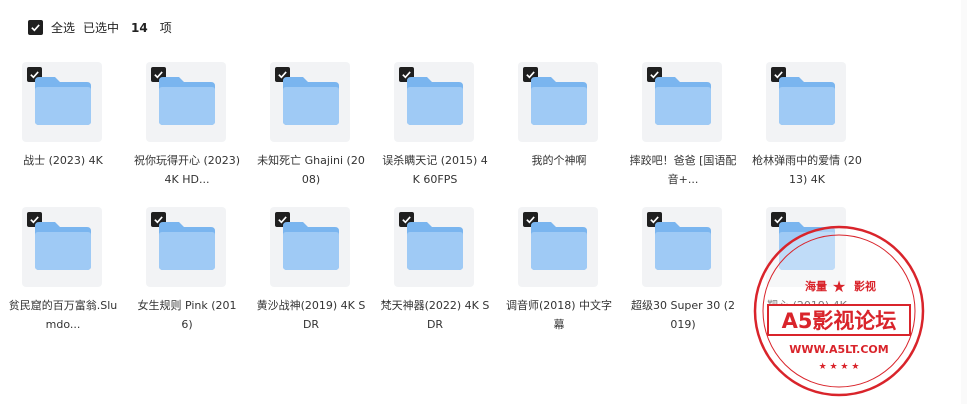  What do you see at coordinates (139, 27) in the screenshot?
I see `selected-count: 14` at bounding box center [139, 27].